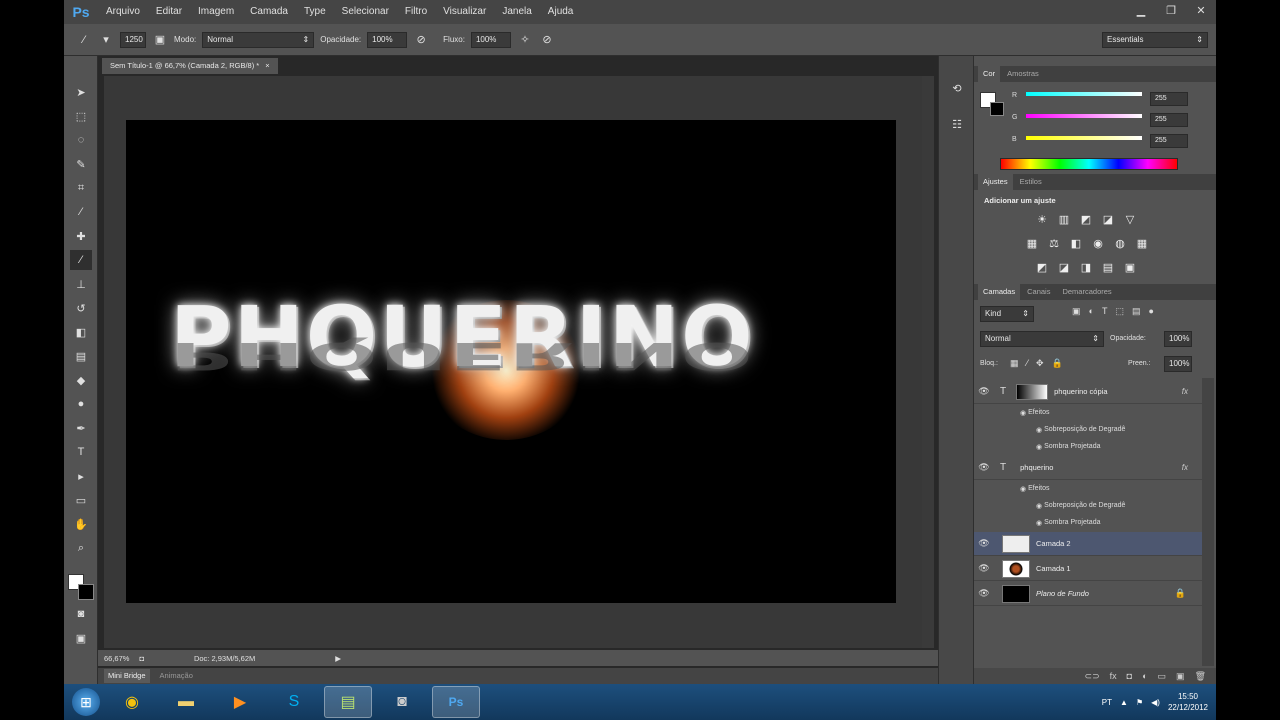 Image resolution: width=1280 pixels, height=720 pixels. I want to click on menu-janela: Janela, so click(516, 12).